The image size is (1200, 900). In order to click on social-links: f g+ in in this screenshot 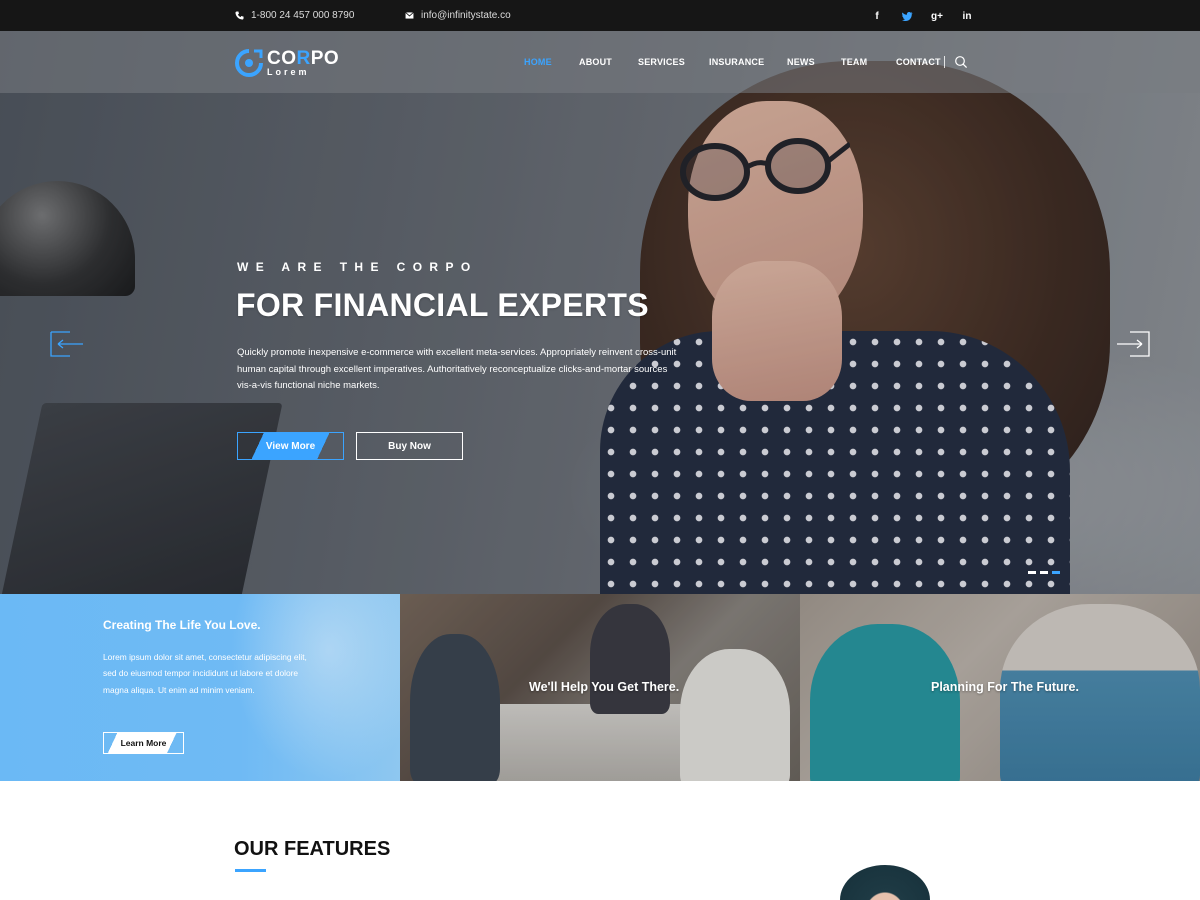, I will do `click(922, 16)`.